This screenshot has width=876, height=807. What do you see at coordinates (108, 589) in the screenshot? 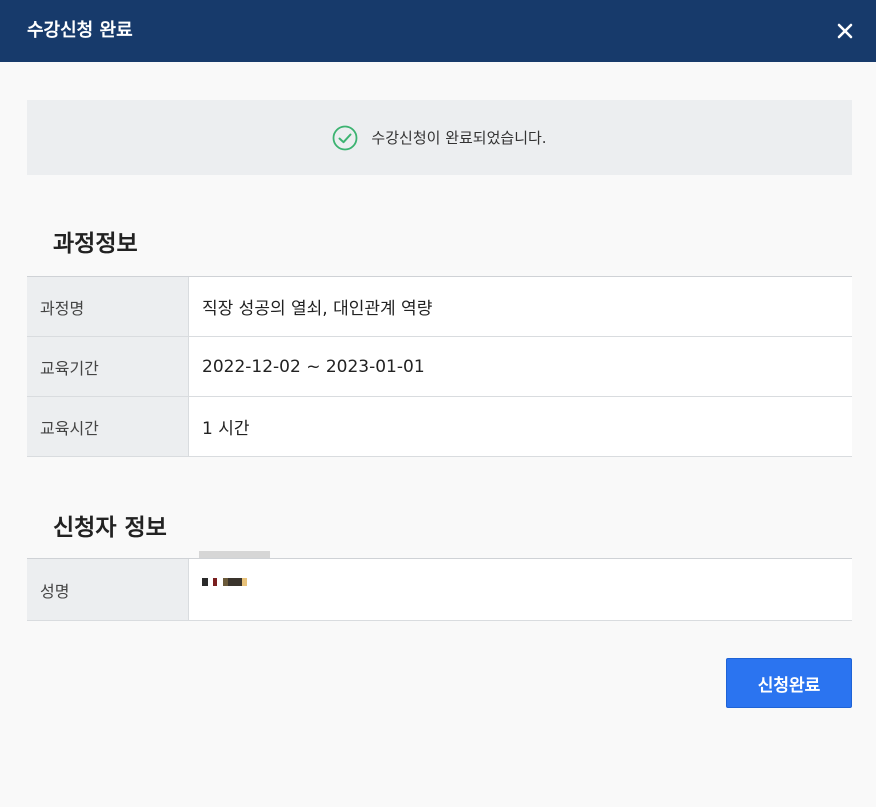
I see `applicant-name-label: 성명` at bounding box center [108, 589].